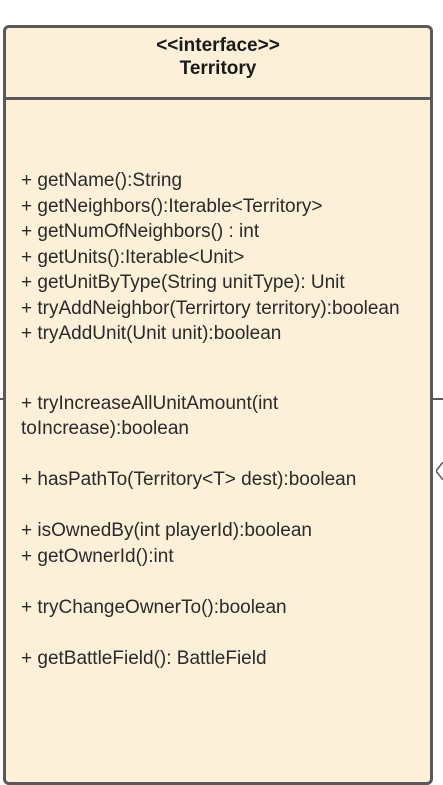  What do you see at coordinates (438, 399) in the screenshot?
I see `right-connector-line` at bounding box center [438, 399].